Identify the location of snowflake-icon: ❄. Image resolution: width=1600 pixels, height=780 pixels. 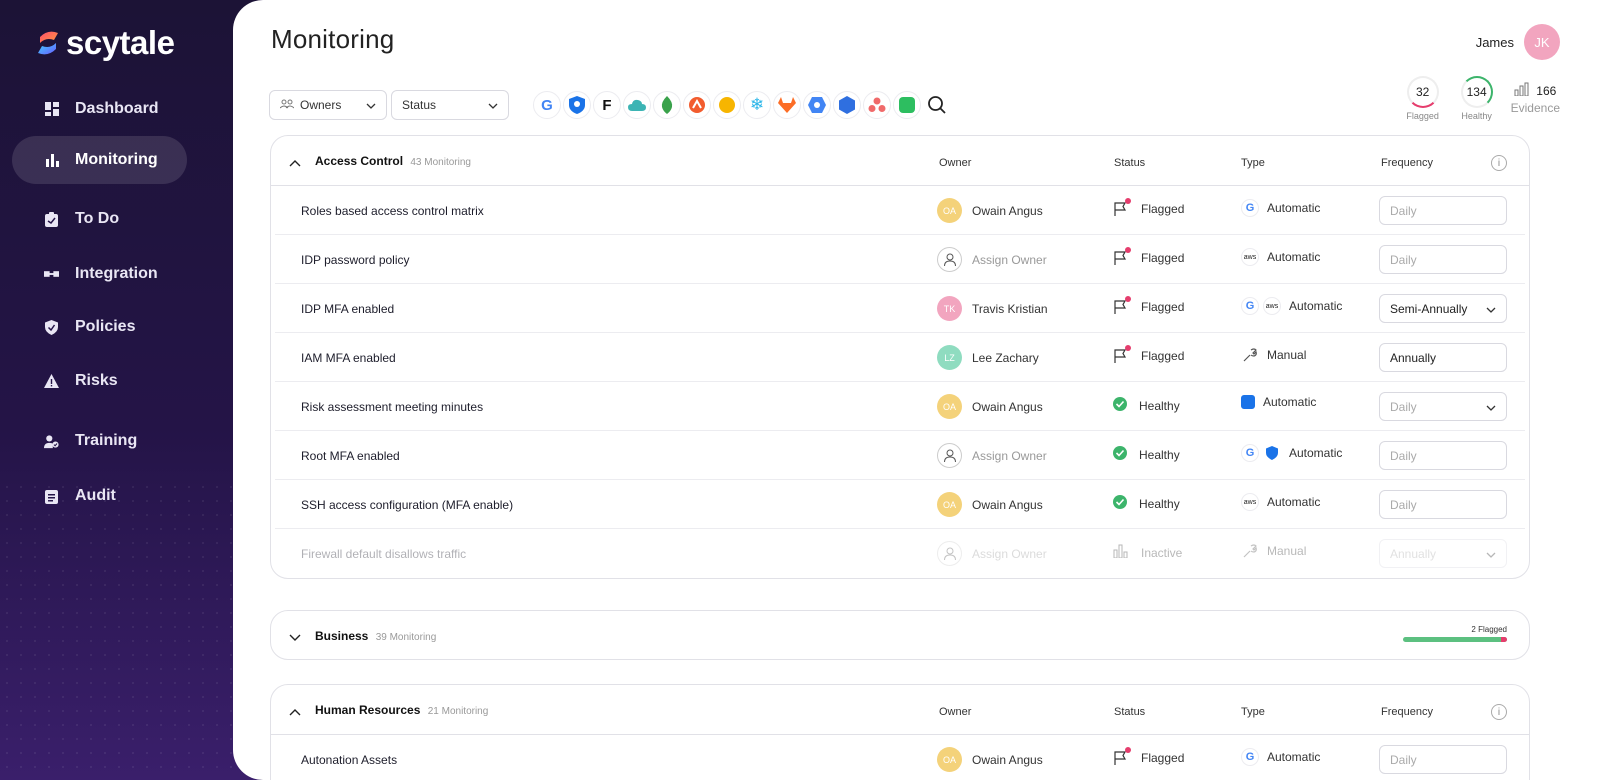
(757, 105).